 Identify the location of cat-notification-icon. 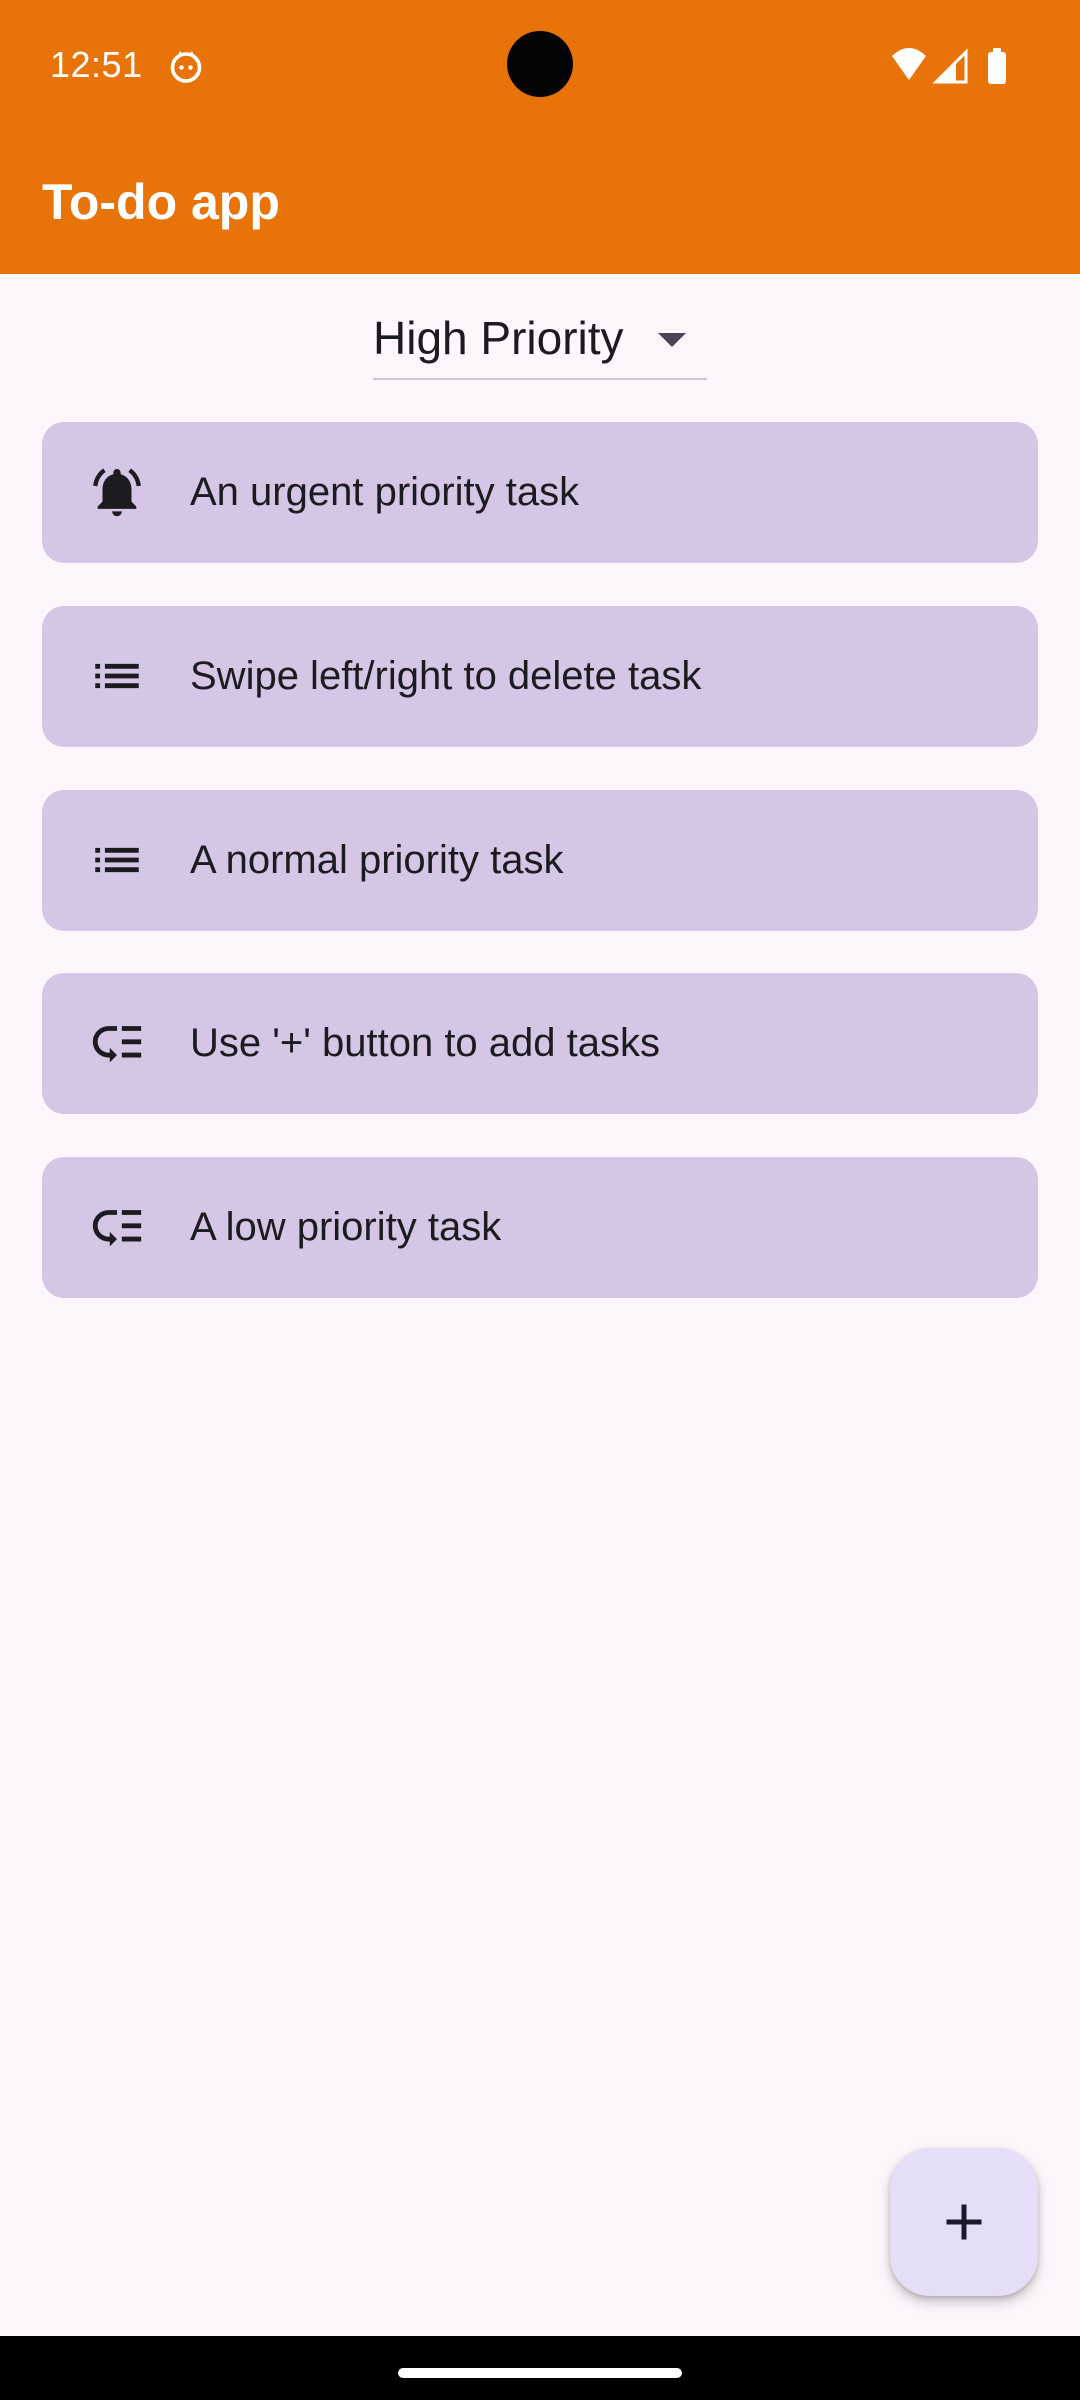
(186, 67).